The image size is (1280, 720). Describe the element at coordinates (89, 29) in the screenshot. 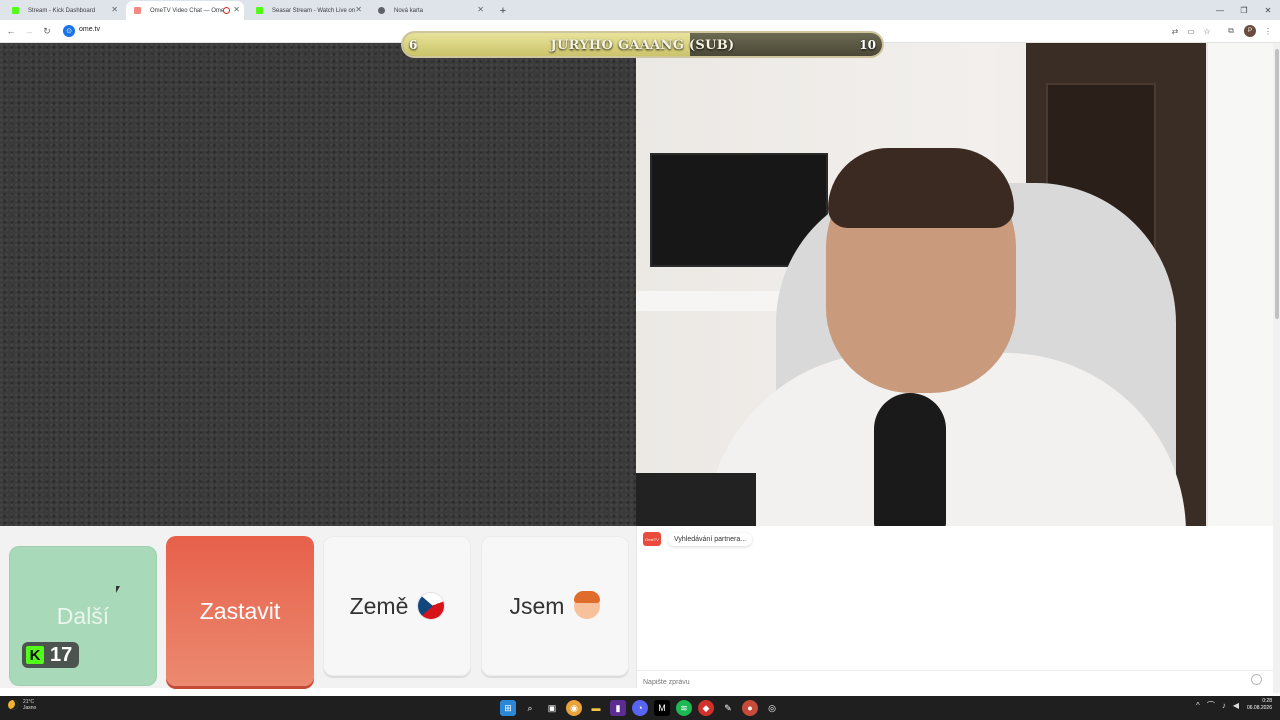

I see `address-bar: ome.tv` at that location.